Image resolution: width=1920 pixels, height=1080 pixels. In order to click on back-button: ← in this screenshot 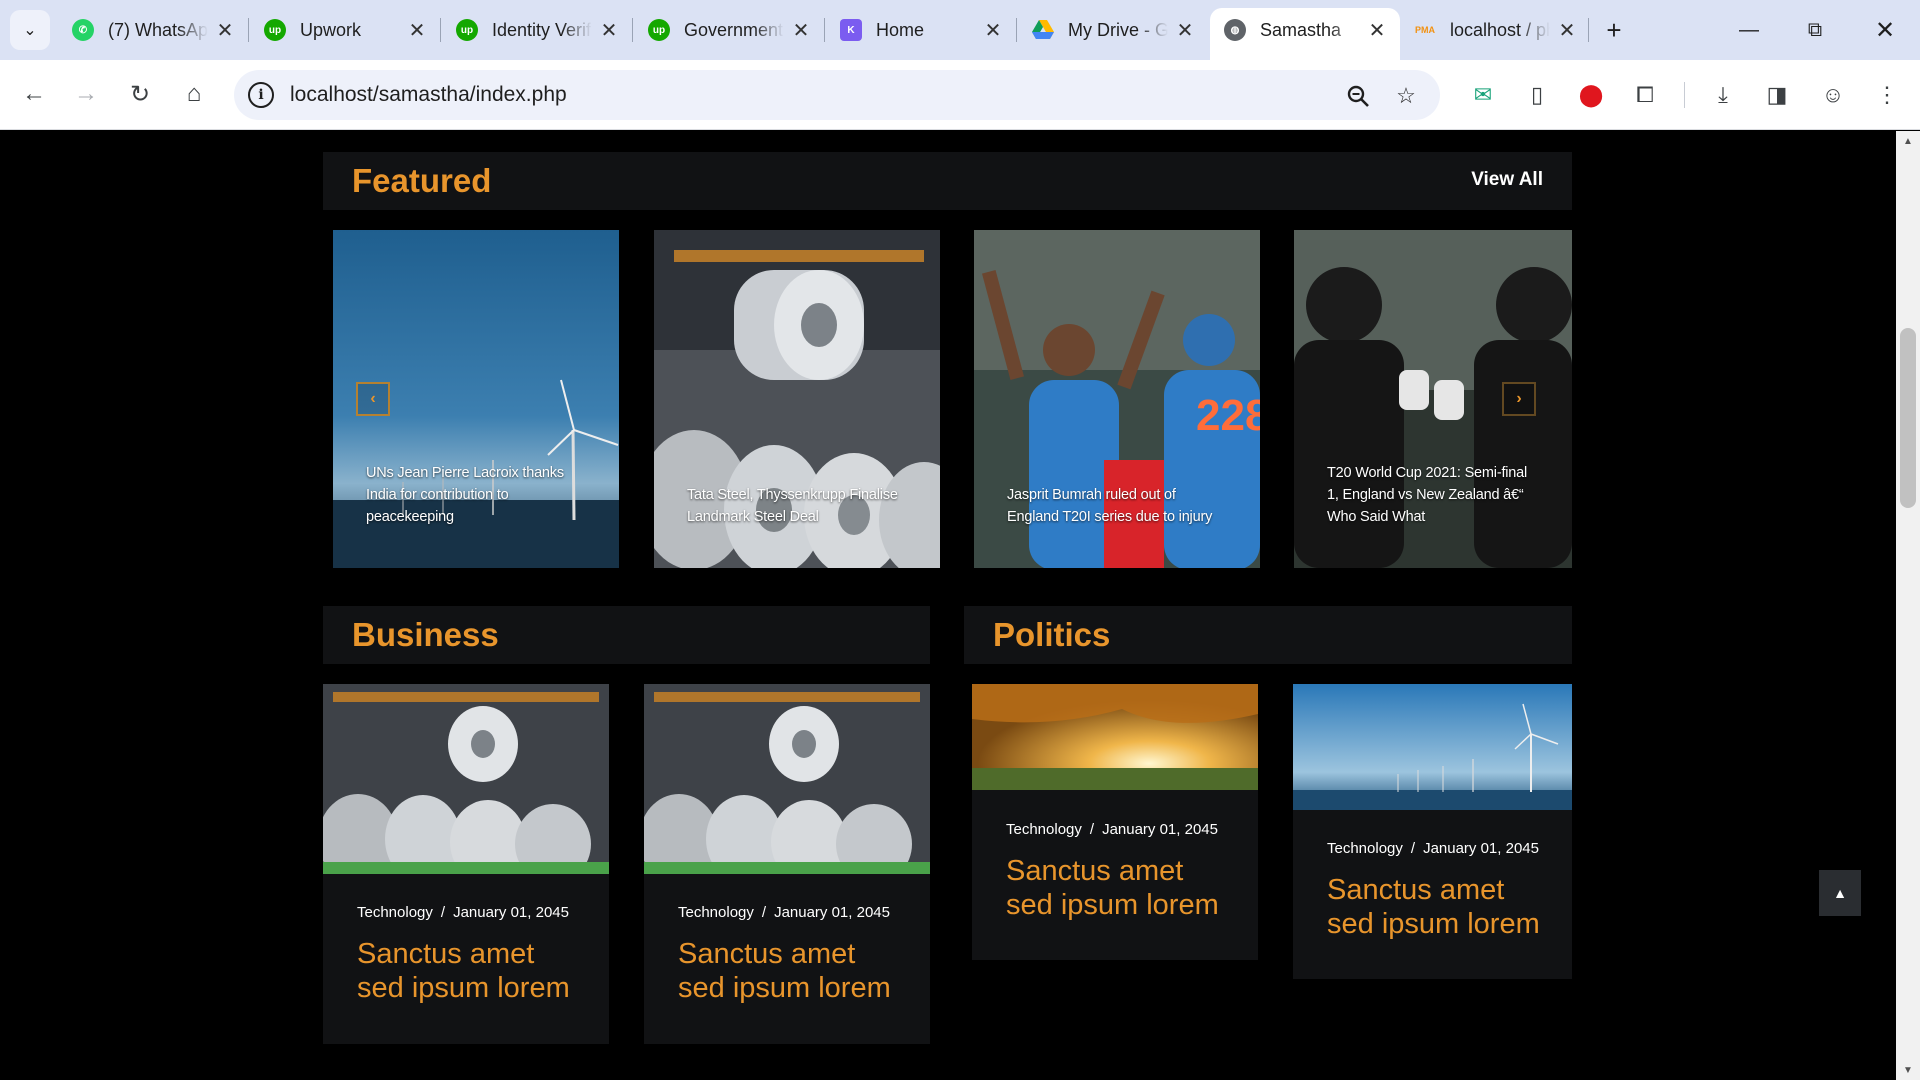, I will do `click(34, 94)`.